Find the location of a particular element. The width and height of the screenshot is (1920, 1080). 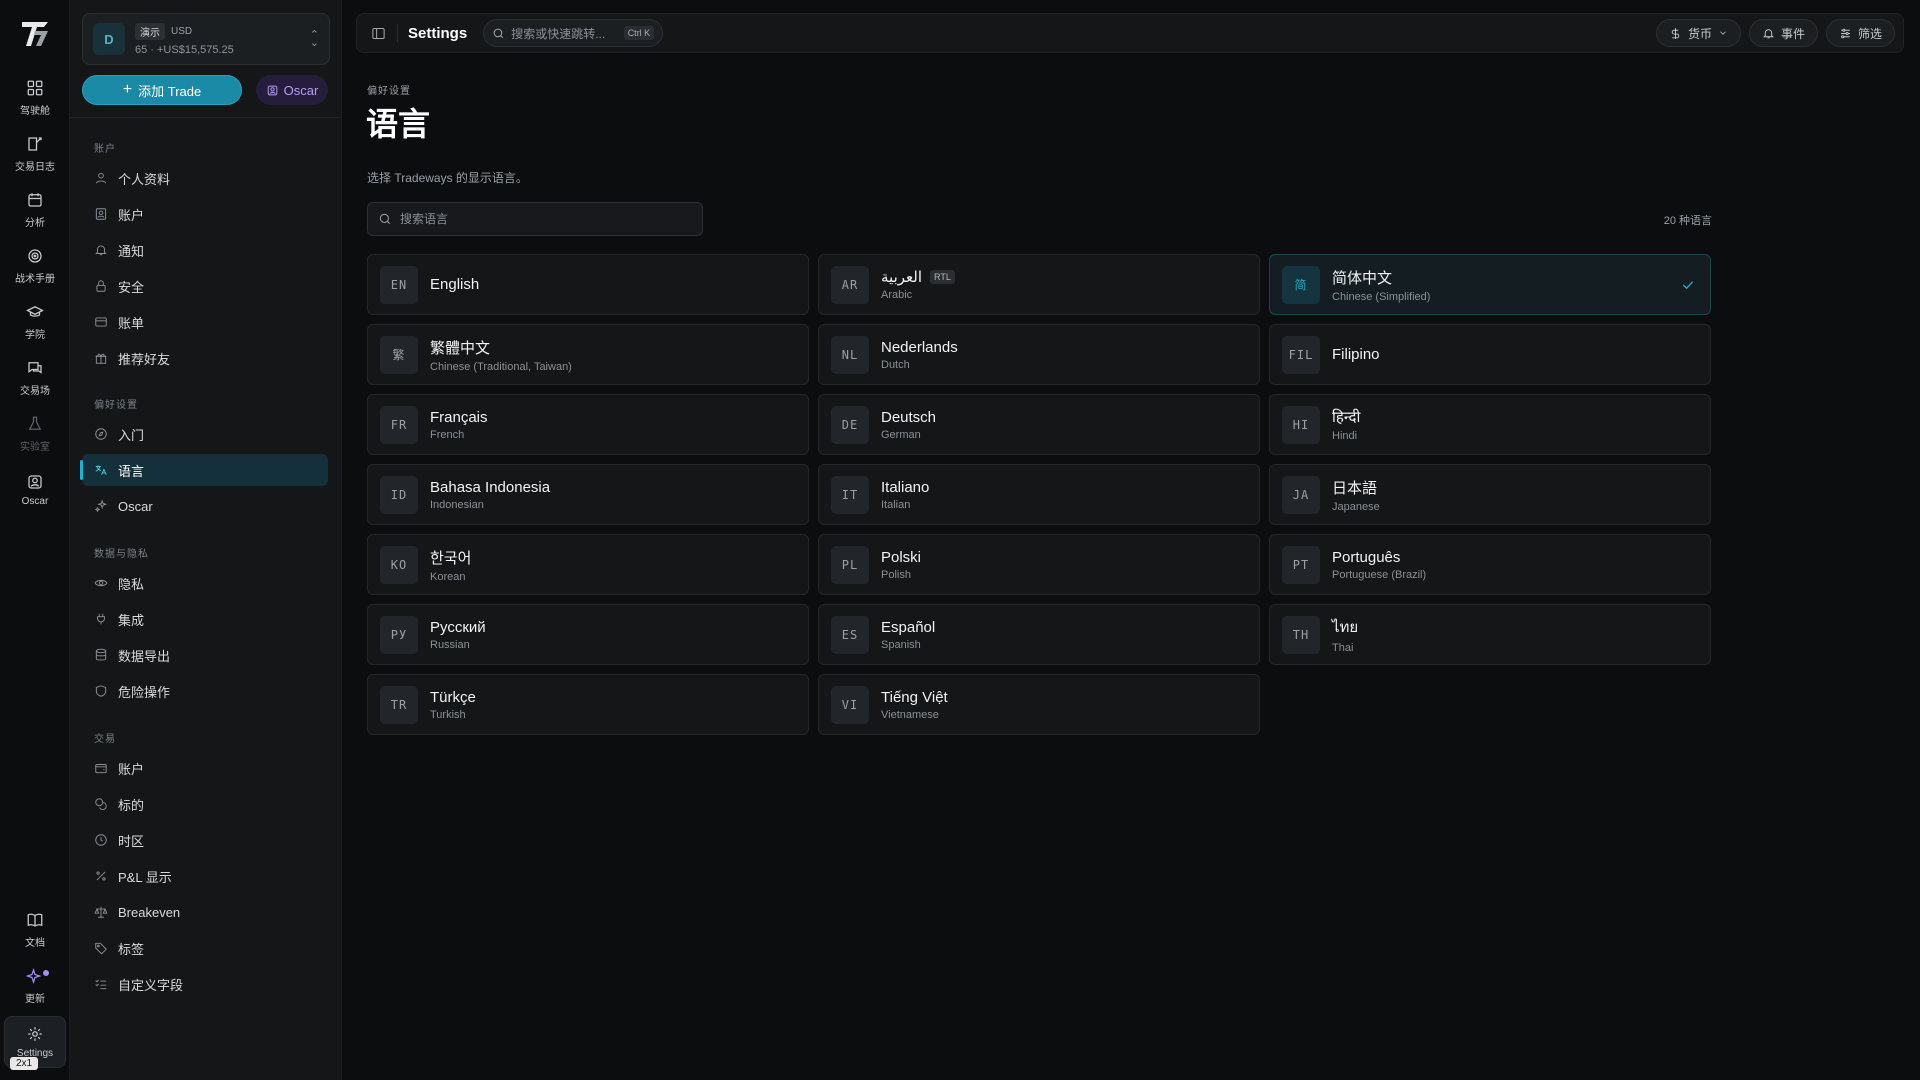

rail-item-trading-floor: 交易场 is located at coordinates (35, 378).